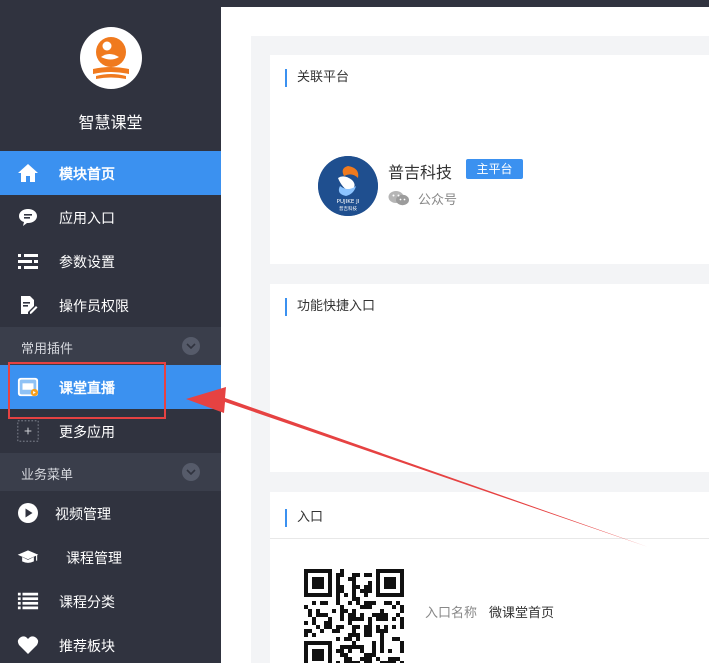 This screenshot has width=709, height=663. Describe the element at coordinates (87, 175) in the screenshot. I see `sidebar-item-label: 模块首页` at that location.